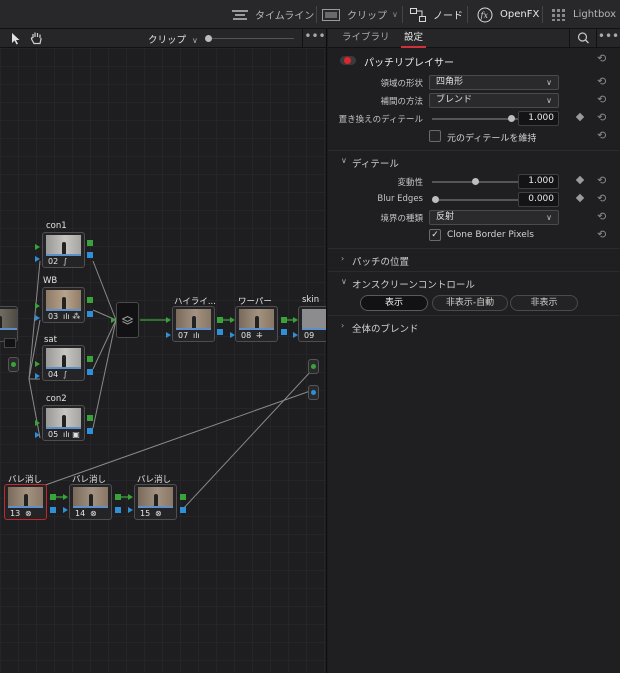  Describe the element at coordinates (470, 303) in the screenshot. I see `hide-auto-button: 非表示-自動` at that location.